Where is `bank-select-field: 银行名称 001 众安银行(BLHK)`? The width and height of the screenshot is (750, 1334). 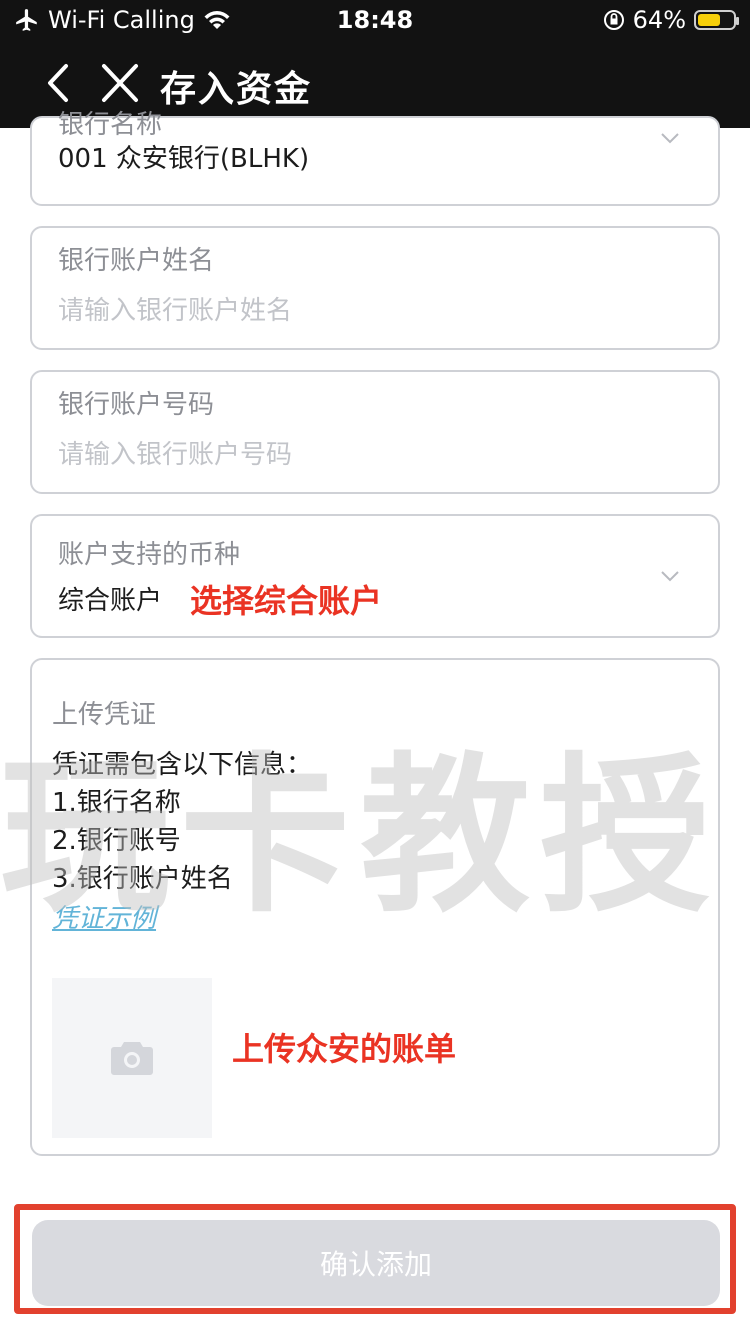 bank-select-field: 银行名称 001 众安银行(BLHK) is located at coordinates (375, 158).